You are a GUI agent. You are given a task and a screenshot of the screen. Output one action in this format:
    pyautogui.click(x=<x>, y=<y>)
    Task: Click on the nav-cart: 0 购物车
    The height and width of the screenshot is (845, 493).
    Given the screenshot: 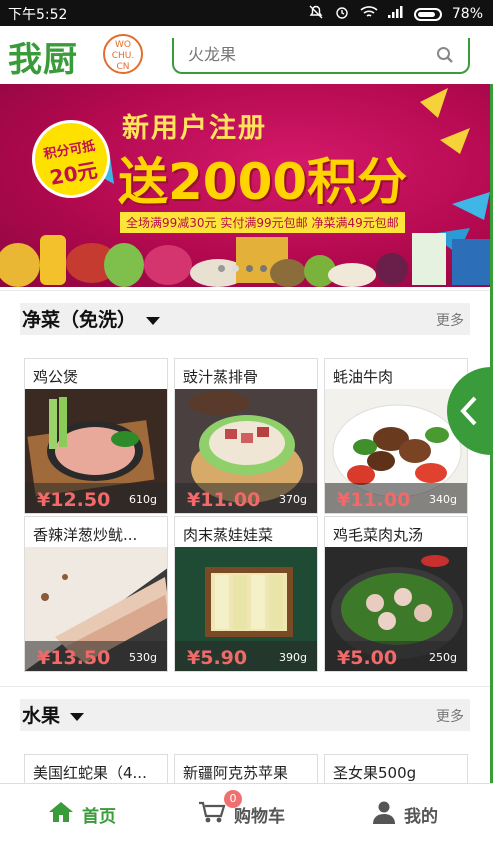 What is the action you would take?
    pyautogui.click(x=241, y=814)
    